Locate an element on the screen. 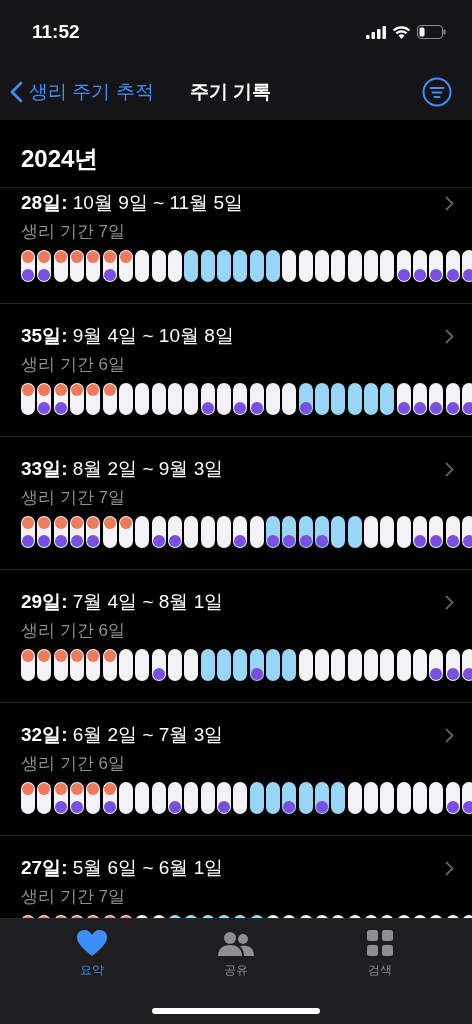 This screenshot has height=1024, width=472. back-chevron-icon is located at coordinates (16, 92).